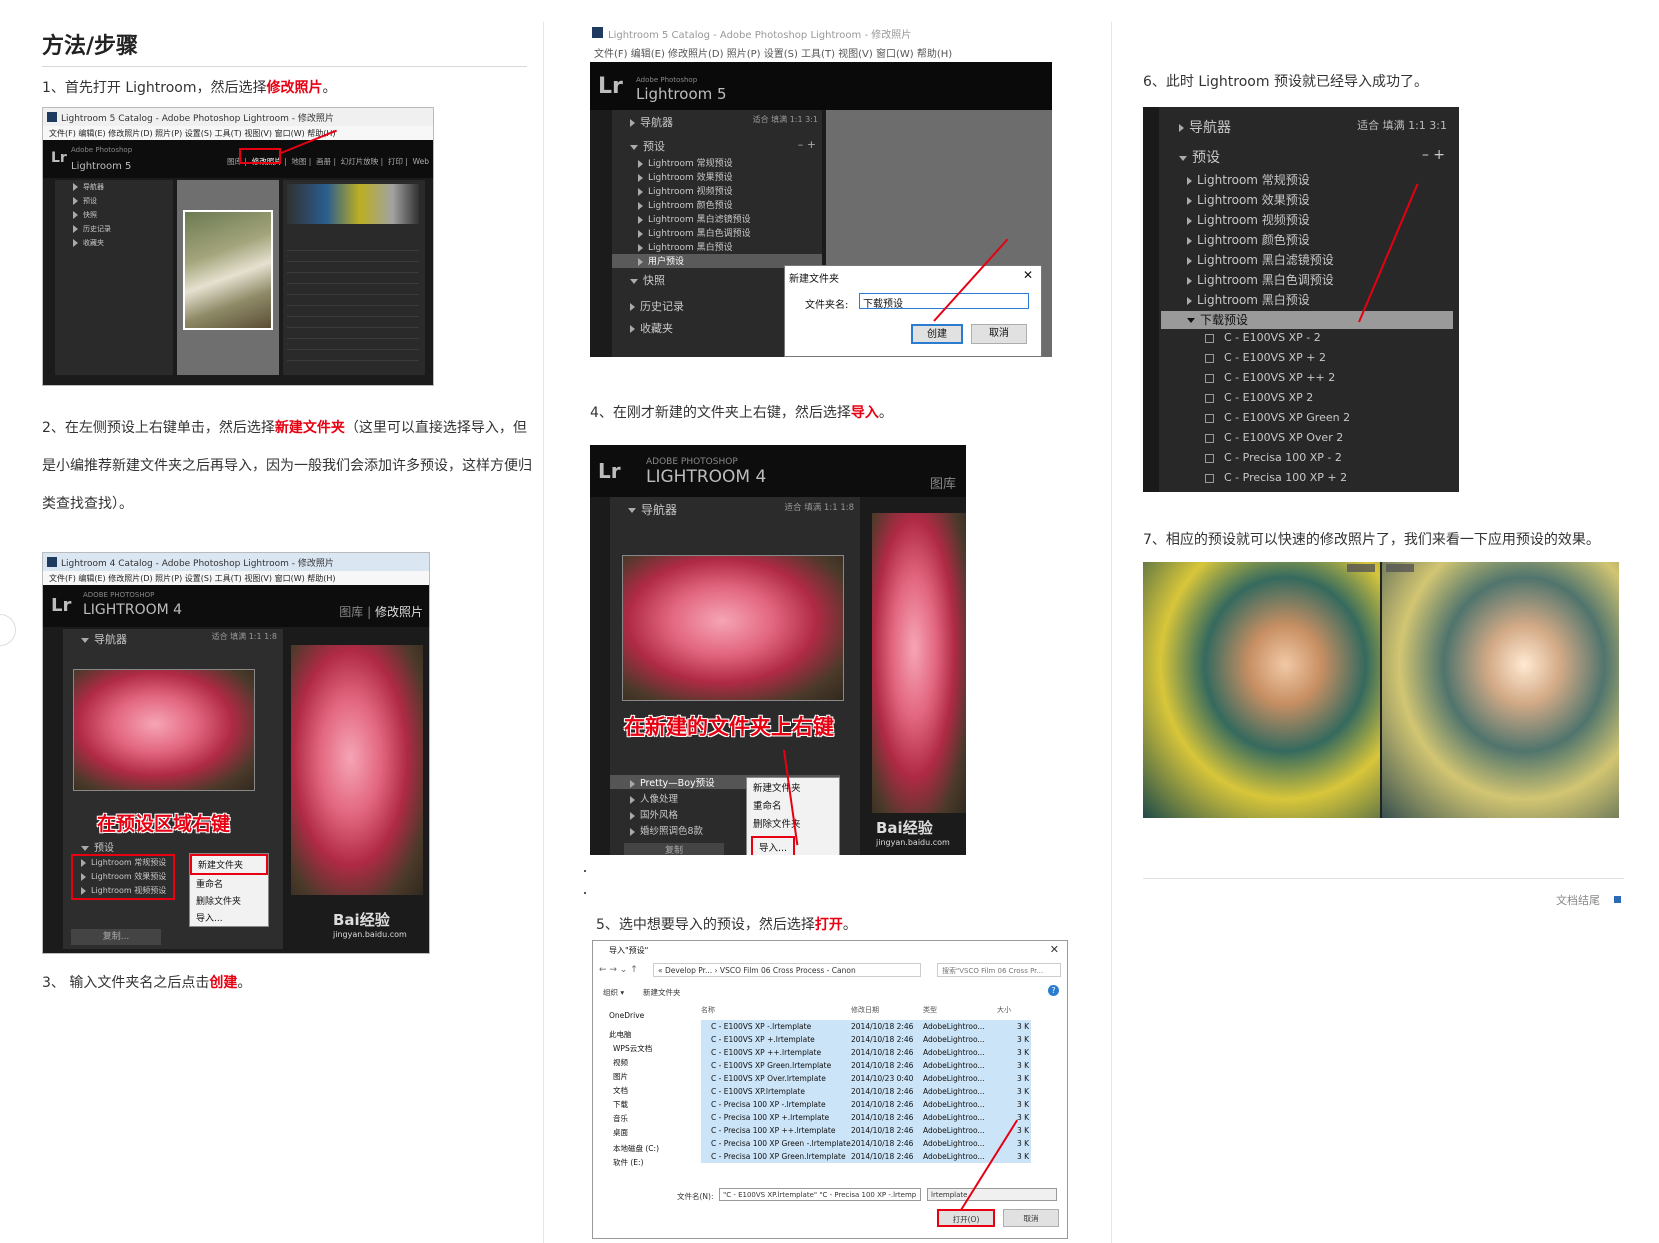 This screenshot has width=1659, height=1243. Describe the element at coordinates (229, 900) in the screenshot. I see `menu-delete-folder: 删除文件夹` at that location.